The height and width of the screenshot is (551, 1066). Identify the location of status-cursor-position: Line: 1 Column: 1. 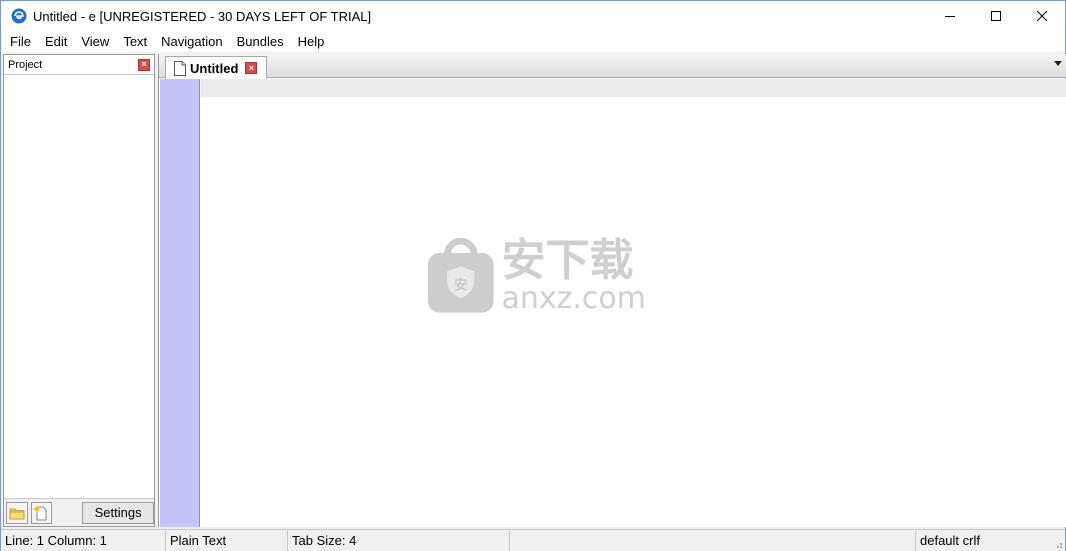
(83, 540).